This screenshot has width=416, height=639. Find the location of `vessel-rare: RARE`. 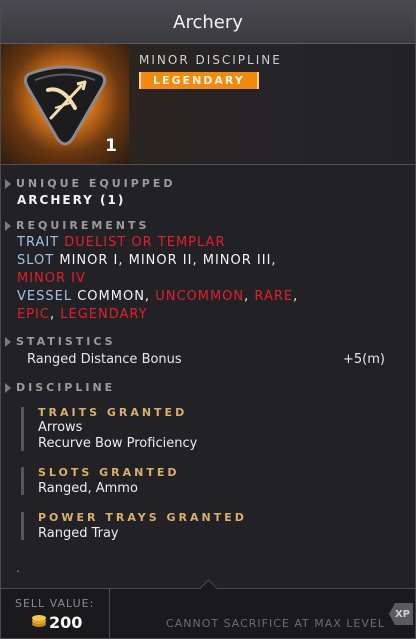

vessel-rare: RARE is located at coordinates (274, 296).